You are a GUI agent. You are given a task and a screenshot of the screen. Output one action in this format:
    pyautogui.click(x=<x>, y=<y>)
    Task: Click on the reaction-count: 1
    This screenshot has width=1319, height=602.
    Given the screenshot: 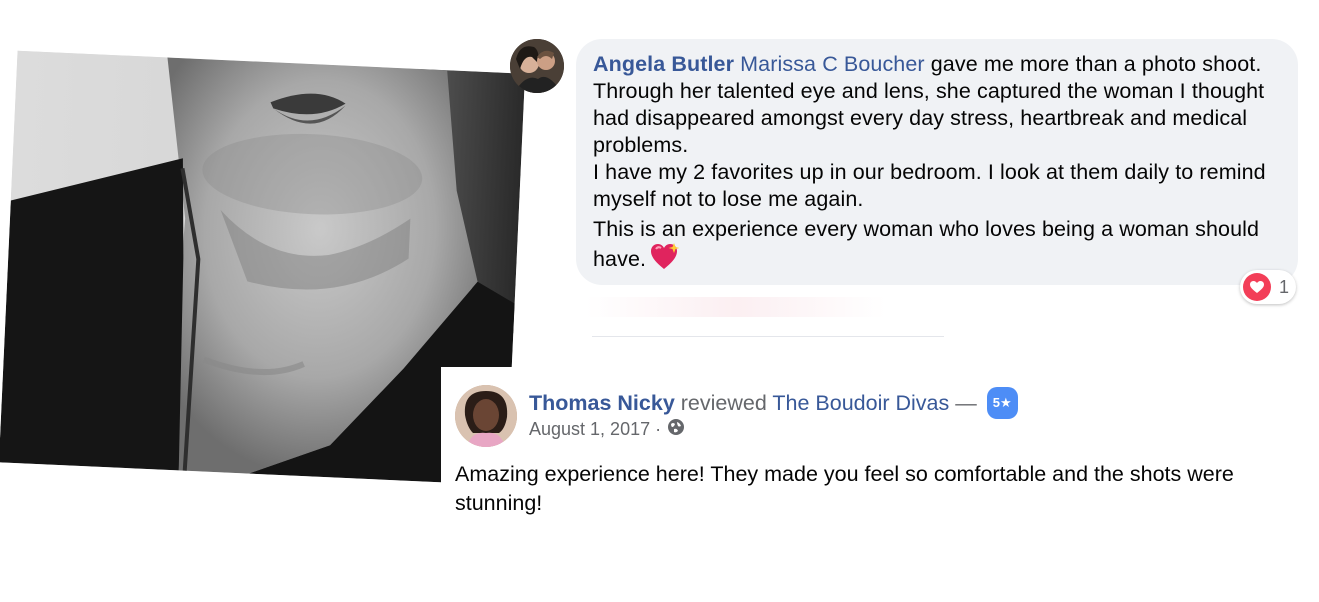 What is the action you would take?
    pyautogui.click(x=1284, y=286)
    